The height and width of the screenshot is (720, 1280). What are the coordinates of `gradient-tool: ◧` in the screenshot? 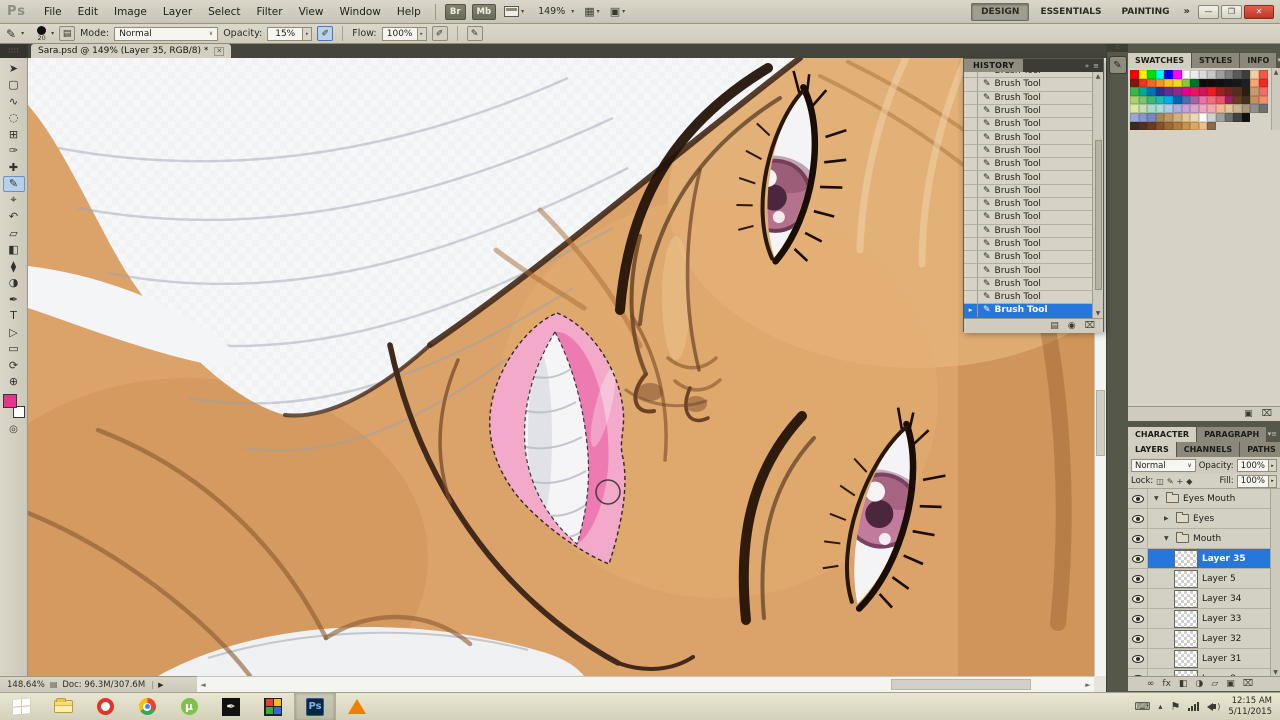 It's located at (14, 250).